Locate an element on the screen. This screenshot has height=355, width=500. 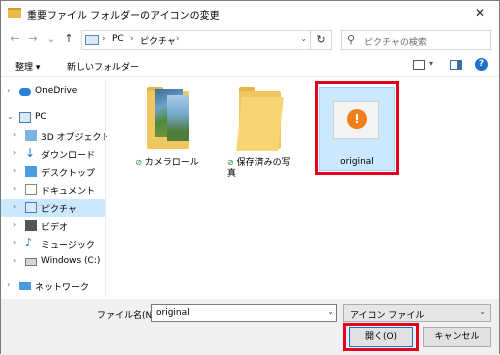
navigation-bar: ← → ⌄ ↑ › PC › ピクチャ › ⌄ ↻ ⚲ ピクチャの検索 is located at coordinates (250, 40).